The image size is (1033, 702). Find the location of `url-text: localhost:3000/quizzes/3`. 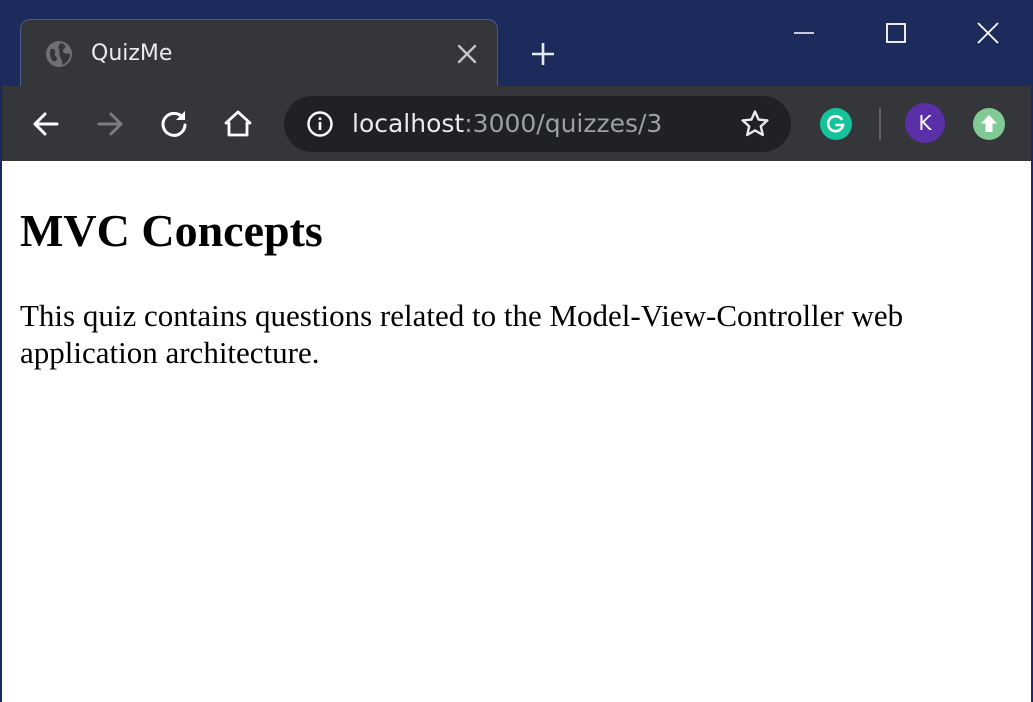

url-text: localhost:3000/quizzes/3 is located at coordinates (507, 124).